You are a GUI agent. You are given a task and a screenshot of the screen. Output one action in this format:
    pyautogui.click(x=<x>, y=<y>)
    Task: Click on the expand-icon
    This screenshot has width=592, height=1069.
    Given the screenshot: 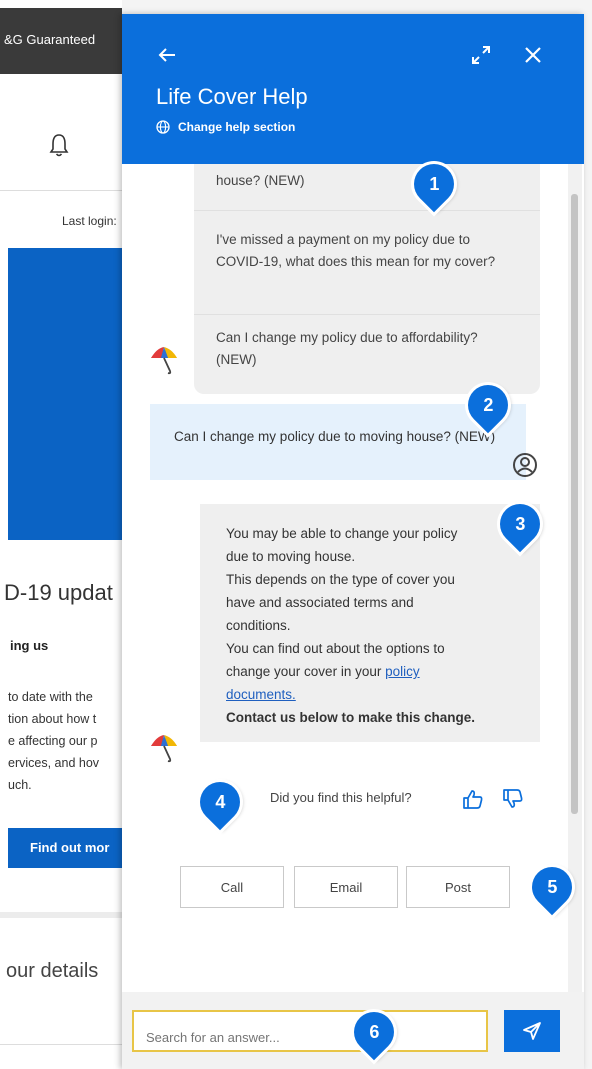 What is the action you would take?
    pyautogui.click(x=481, y=55)
    